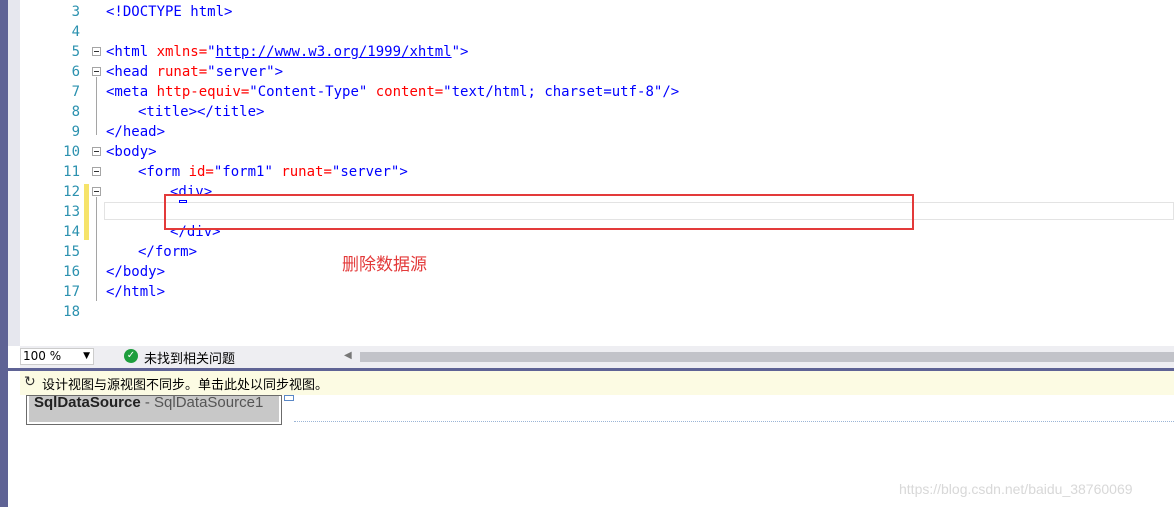 The height and width of the screenshot is (507, 1174). What do you see at coordinates (308, 92) in the screenshot?
I see `attr-value: "Content-Type"` at bounding box center [308, 92].